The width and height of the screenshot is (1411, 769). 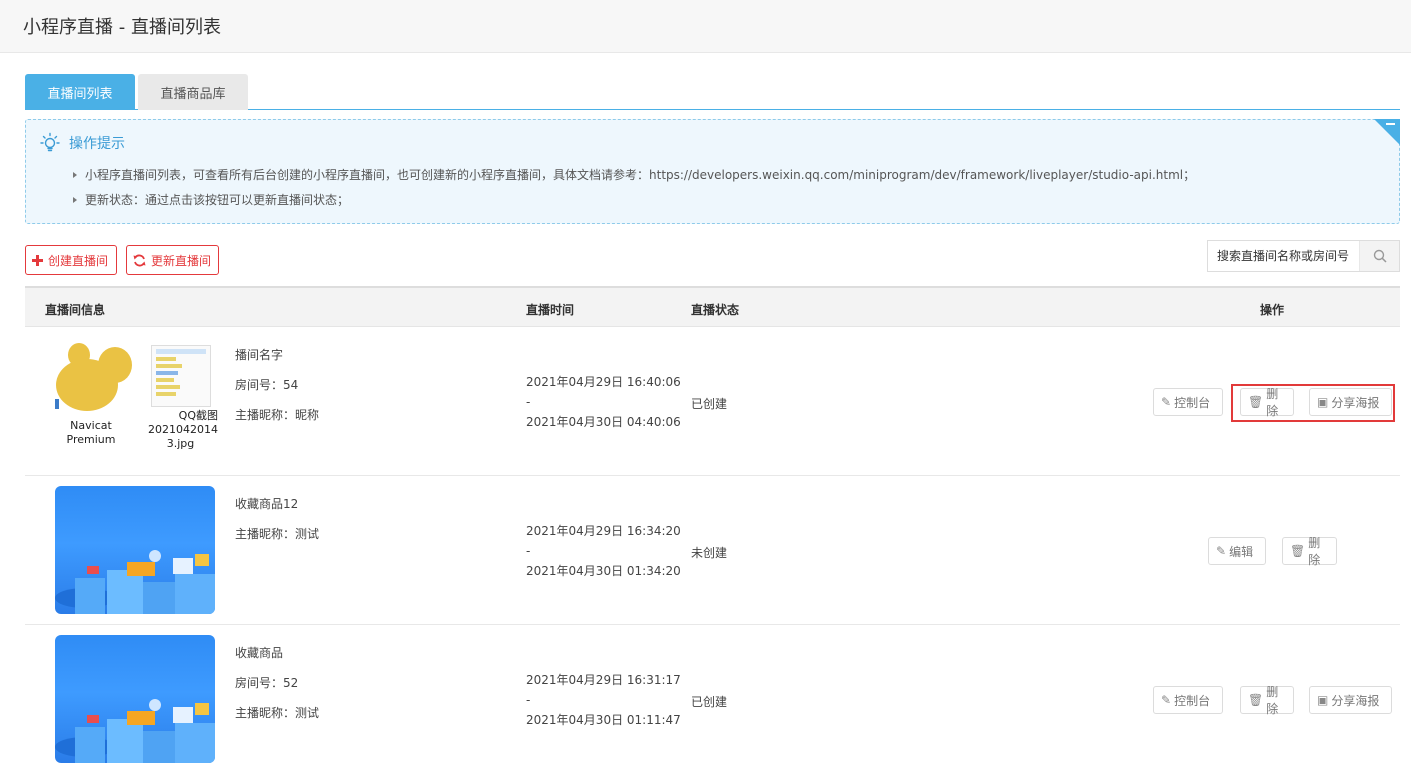 I want to click on thumb-caption-line: QQ截图, so click(x=198, y=415).